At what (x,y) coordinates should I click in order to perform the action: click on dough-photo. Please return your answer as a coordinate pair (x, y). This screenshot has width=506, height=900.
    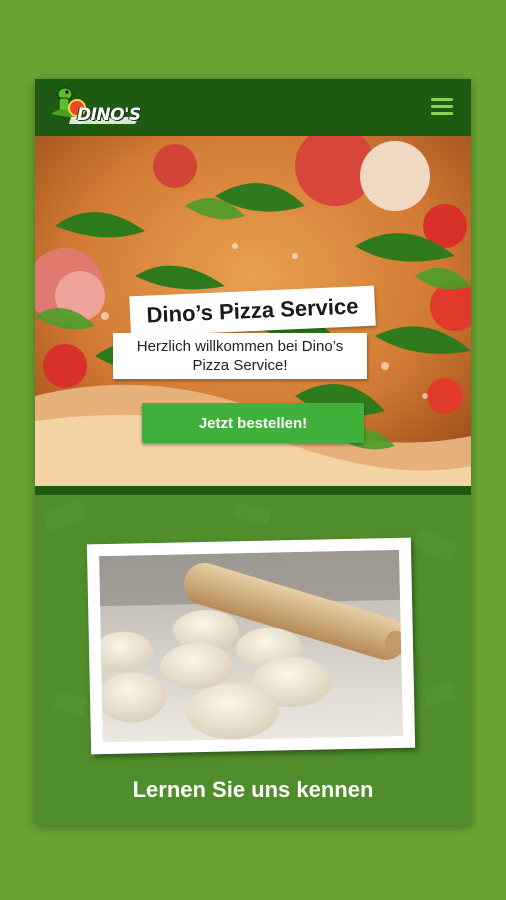
    Looking at the image, I should click on (251, 646).